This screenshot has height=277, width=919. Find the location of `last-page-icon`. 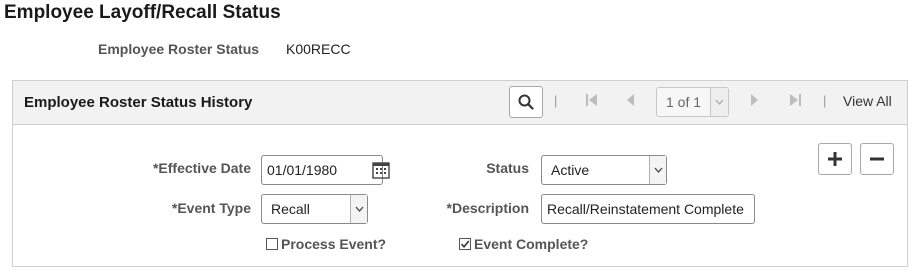

last-page-icon is located at coordinates (795, 100).